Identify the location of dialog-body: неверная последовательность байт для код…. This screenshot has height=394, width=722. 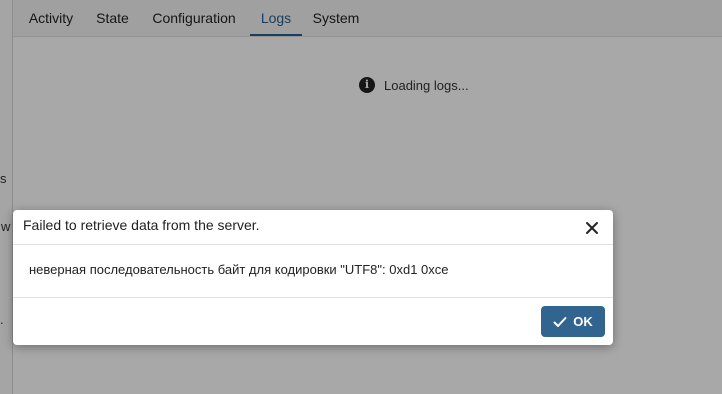
(313, 271).